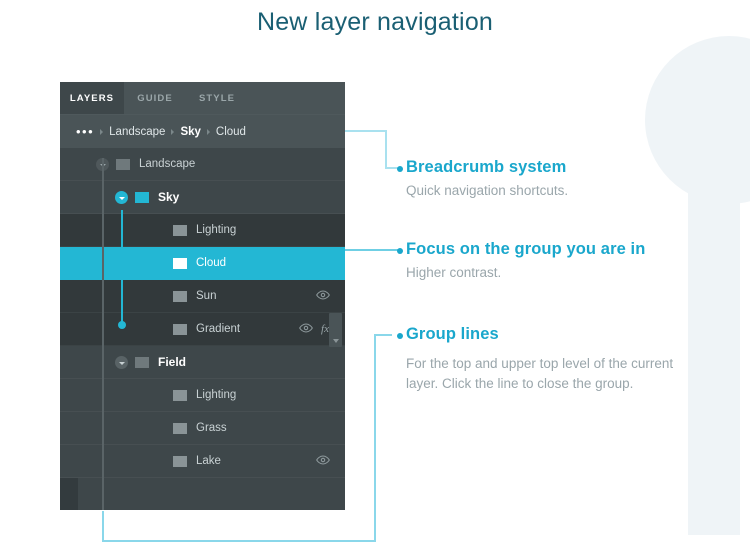 The height and width of the screenshot is (556, 750). Describe the element at coordinates (211, 428) in the screenshot. I see `layer-name: Grass` at that location.